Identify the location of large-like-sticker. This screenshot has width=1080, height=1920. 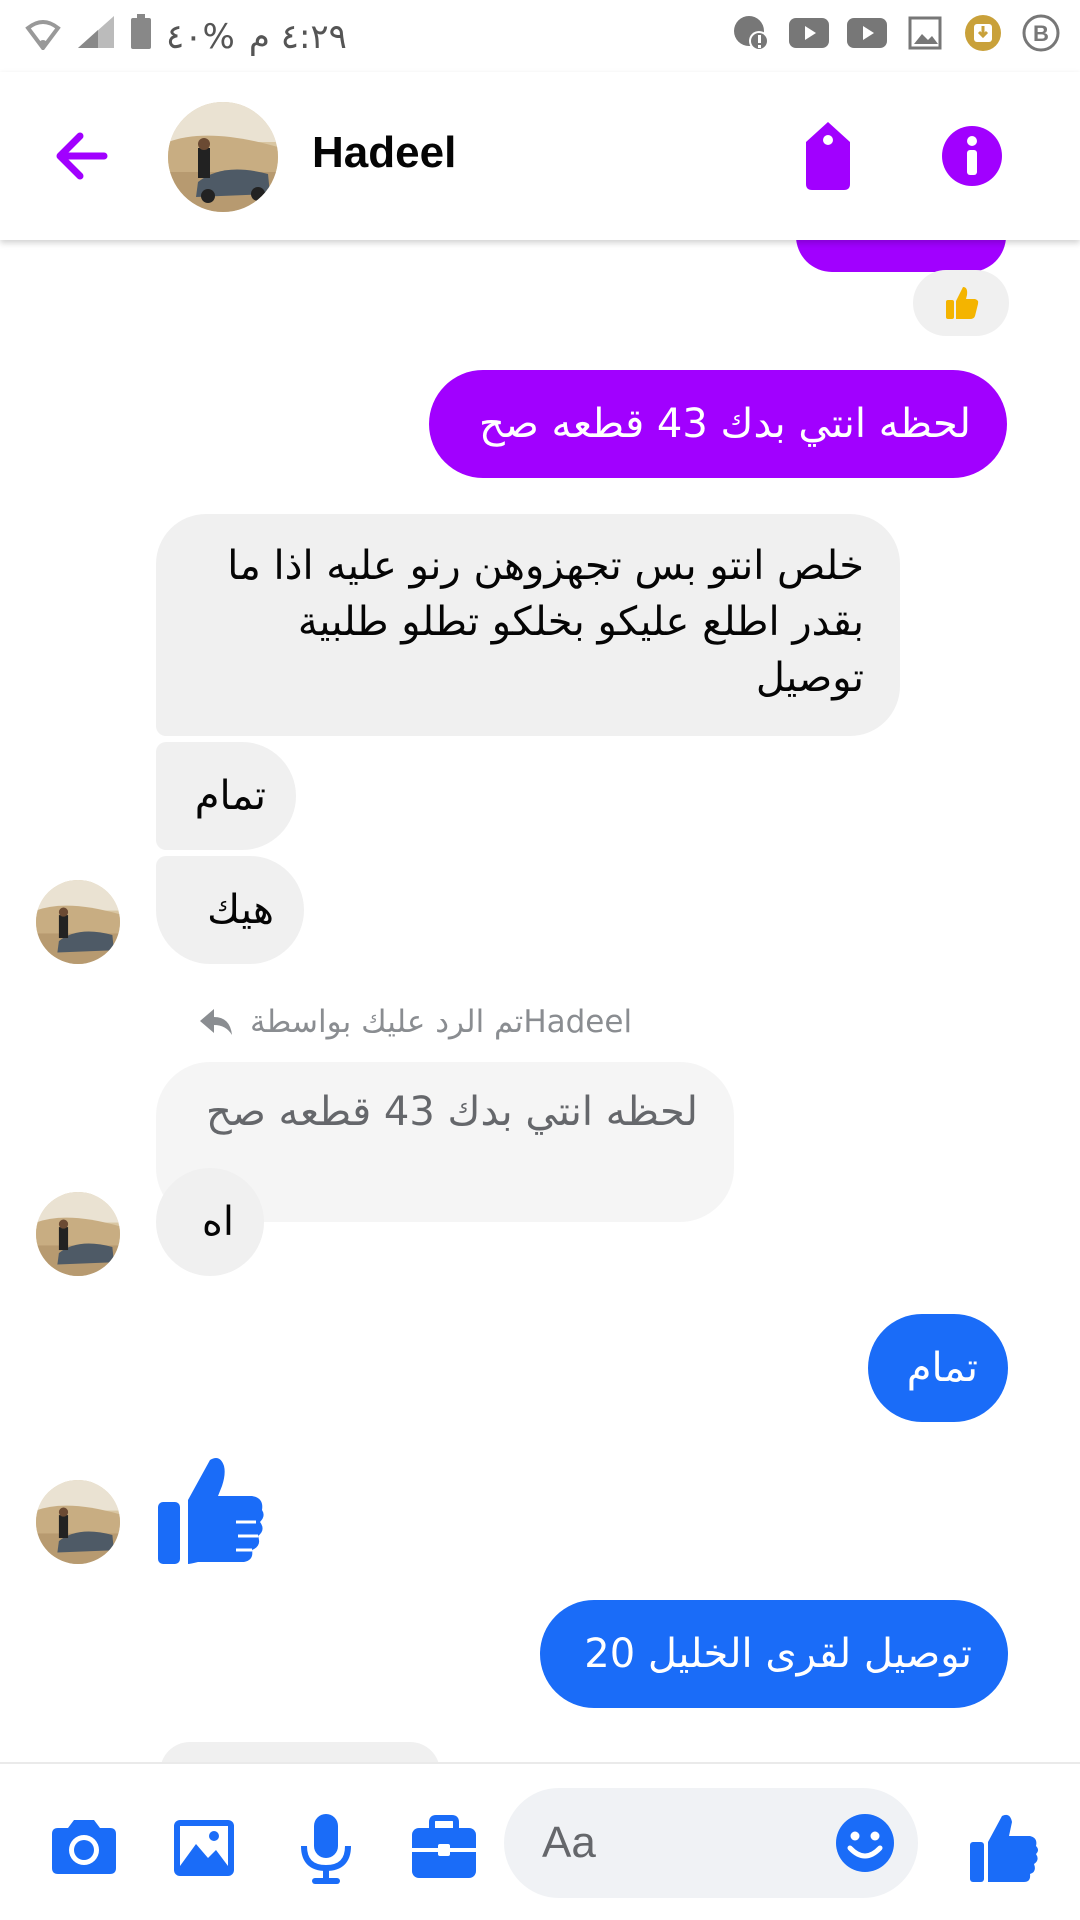
(212, 1509).